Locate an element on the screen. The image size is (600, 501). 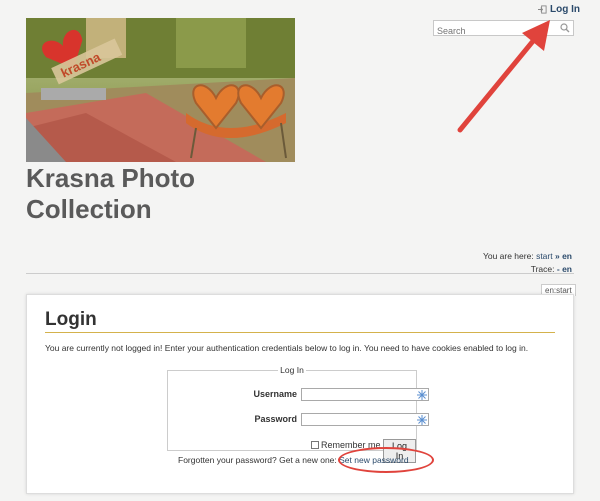
page-title: Login is located at coordinates (71, 319).